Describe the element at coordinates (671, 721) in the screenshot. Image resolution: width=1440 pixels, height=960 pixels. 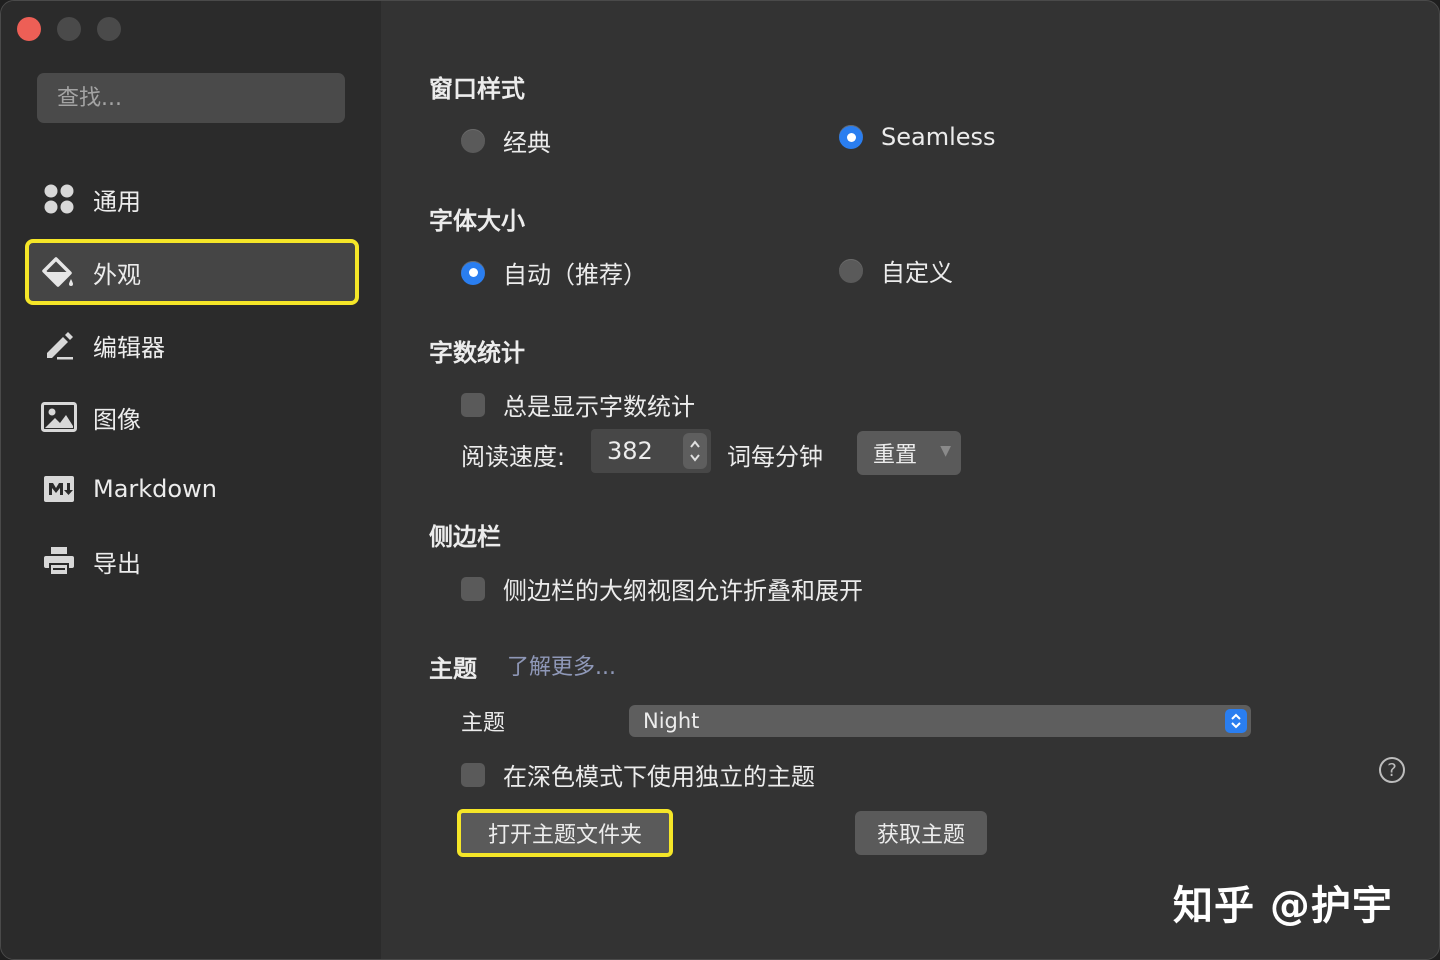
I see `theme-select-value: Night` at that location.